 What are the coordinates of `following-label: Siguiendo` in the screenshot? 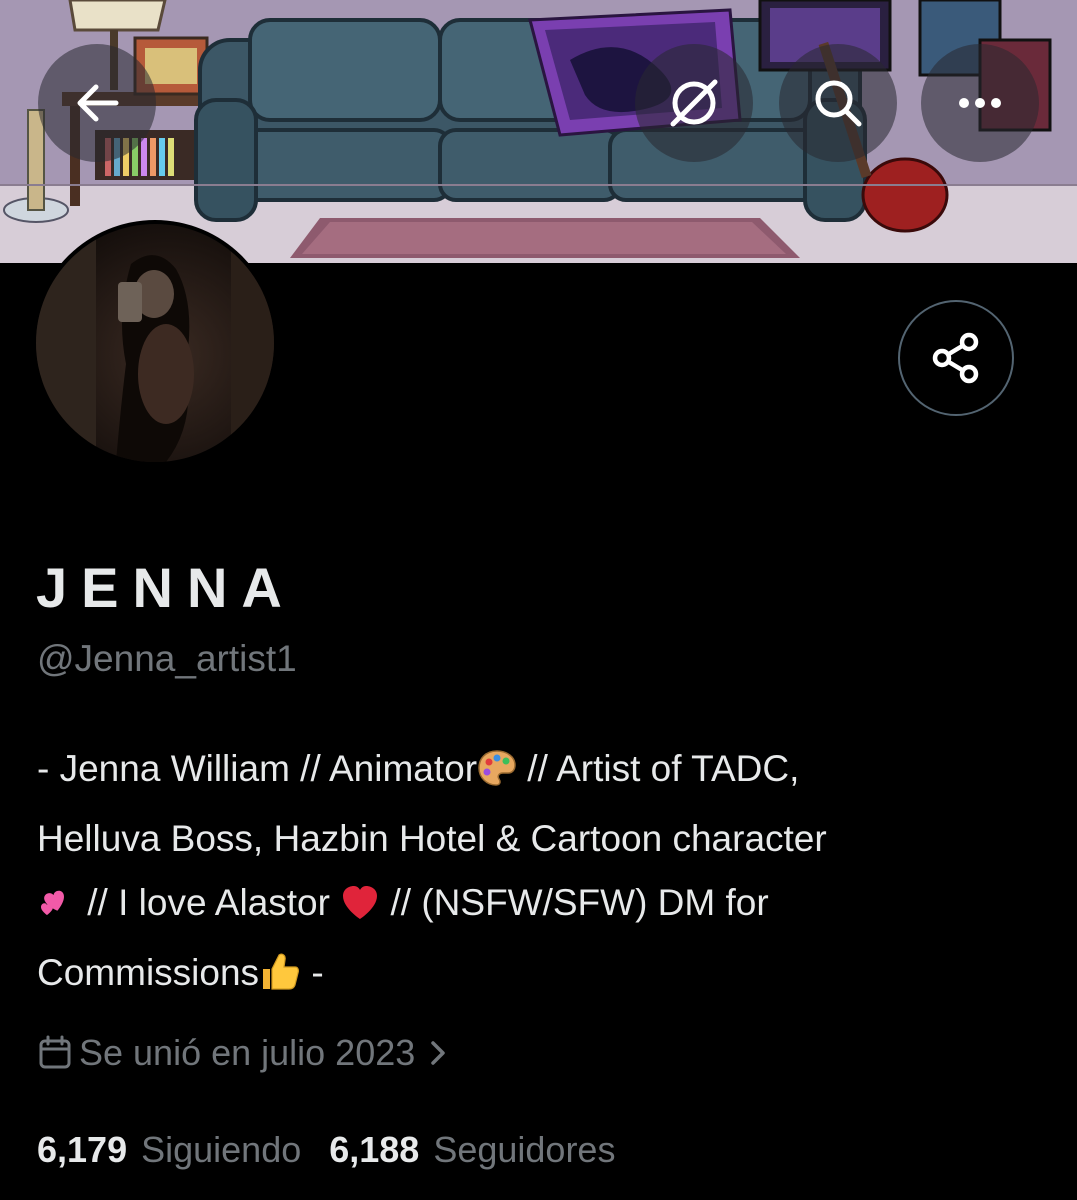 It's located at (221, 1149).